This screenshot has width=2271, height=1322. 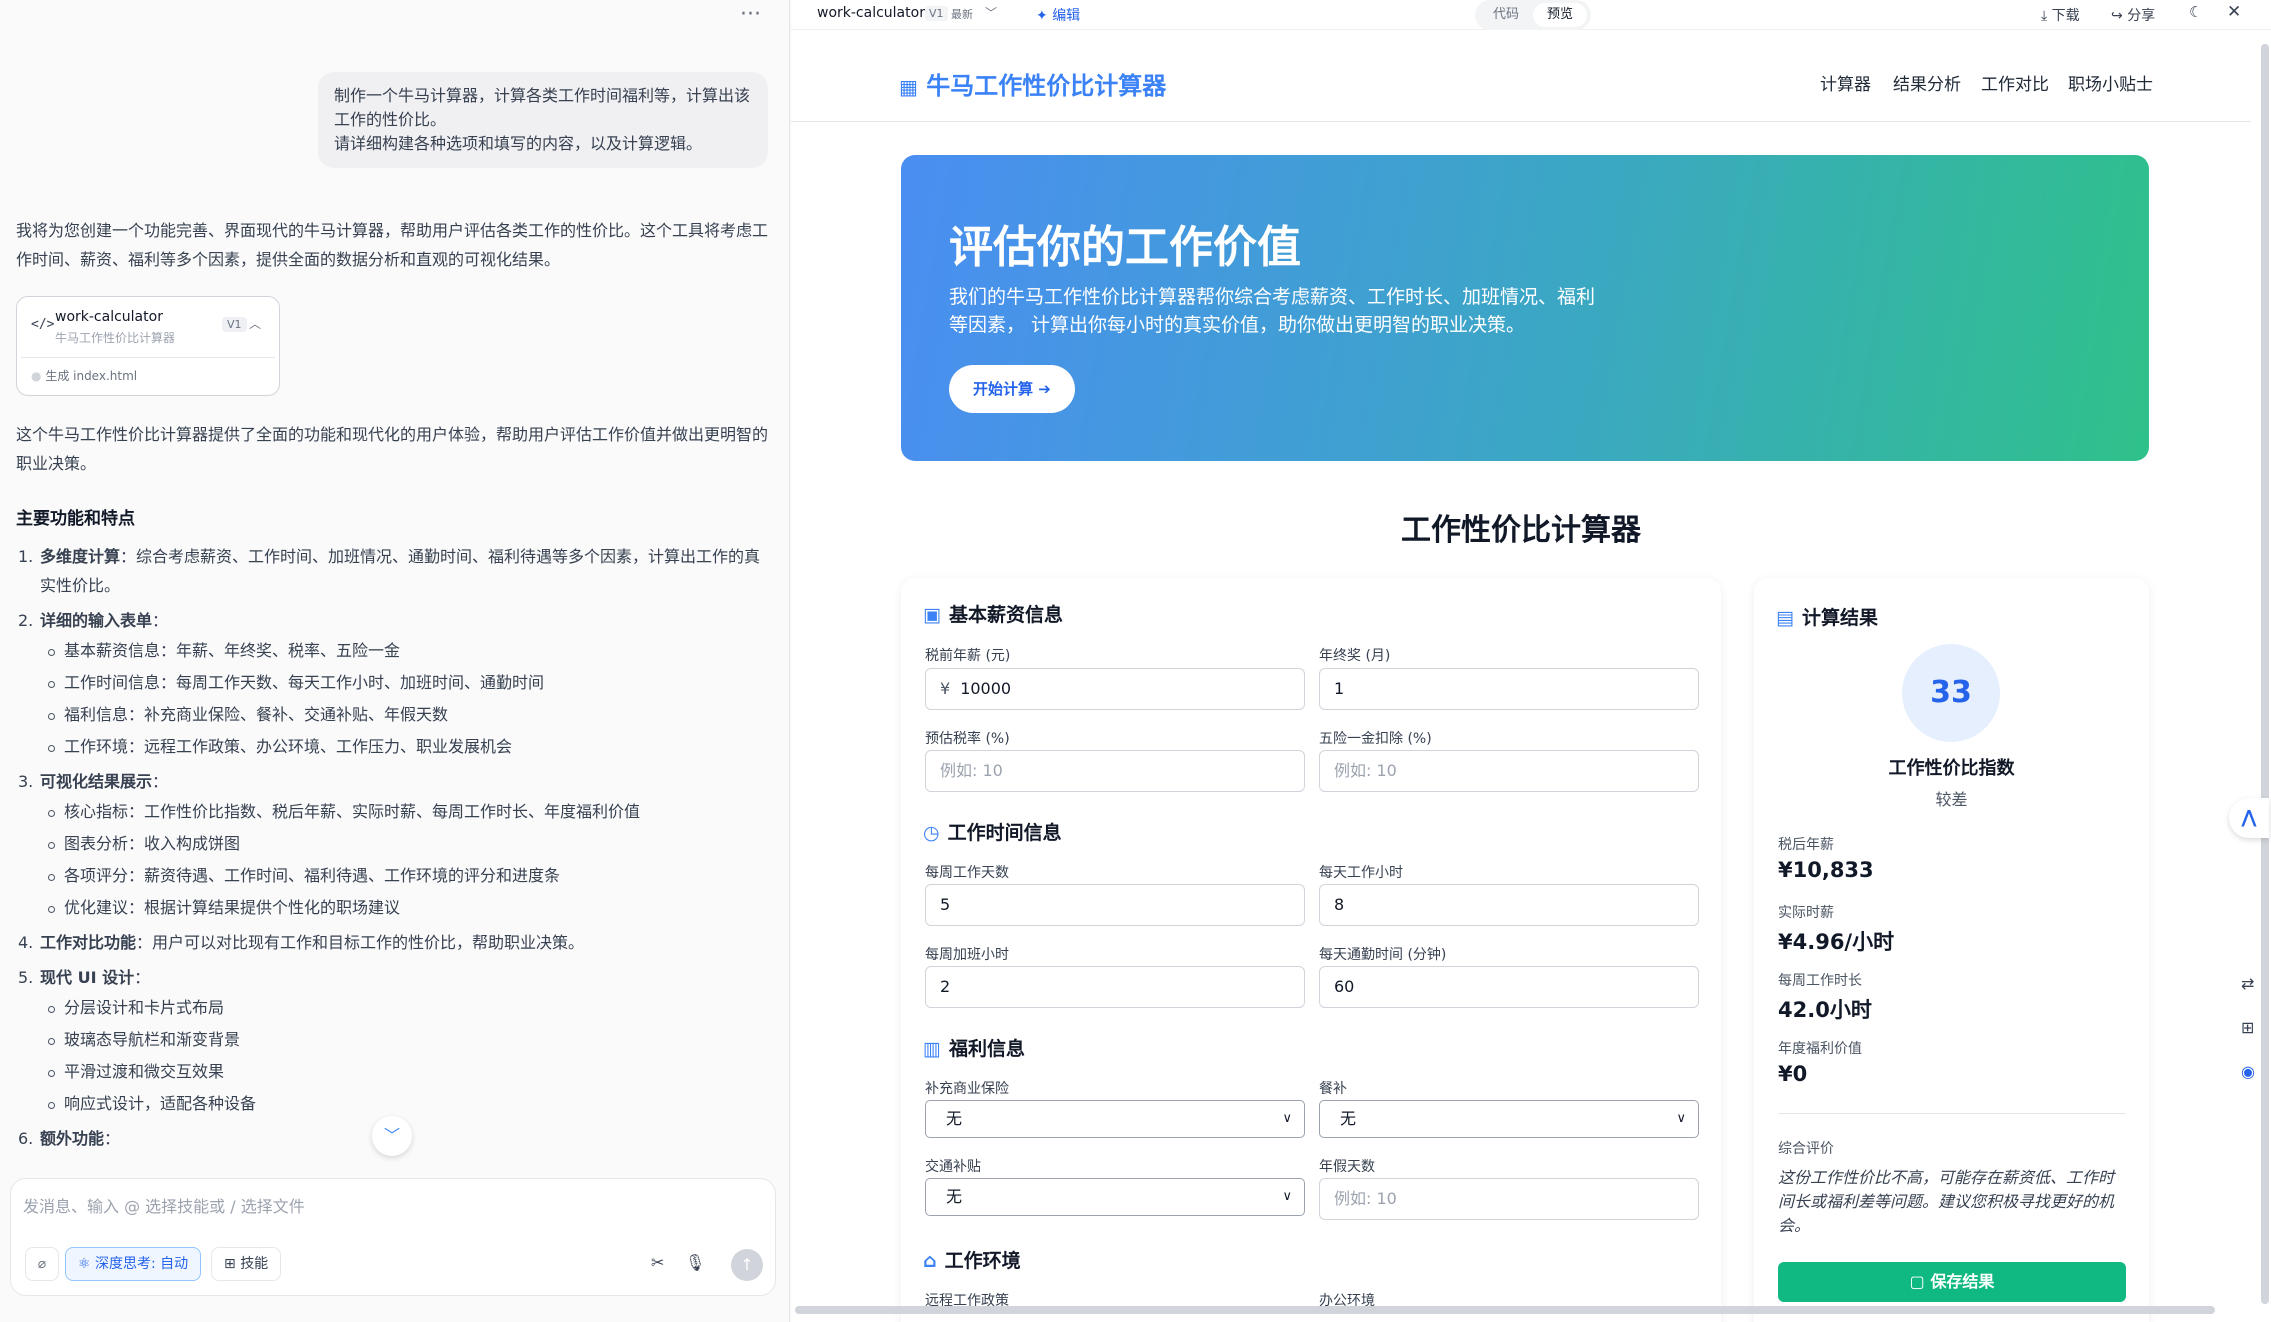 I want to click on building-icon: ⌂, so click(x=930, y=1261).